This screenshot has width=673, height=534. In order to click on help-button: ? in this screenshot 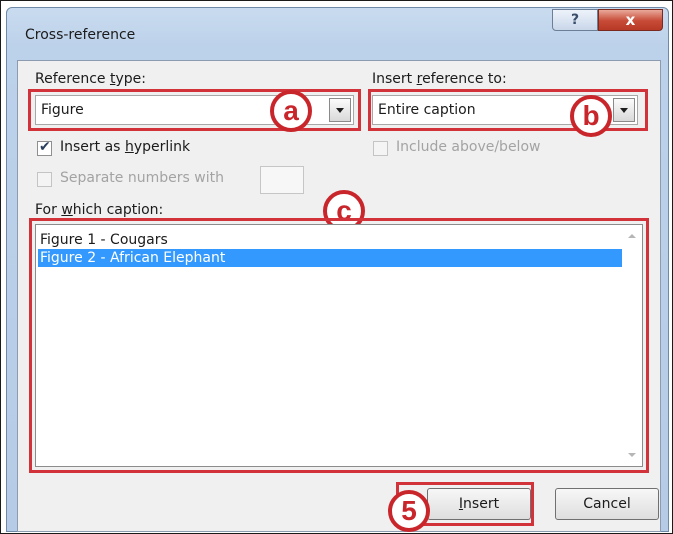, I will do `click(575, 20)`.